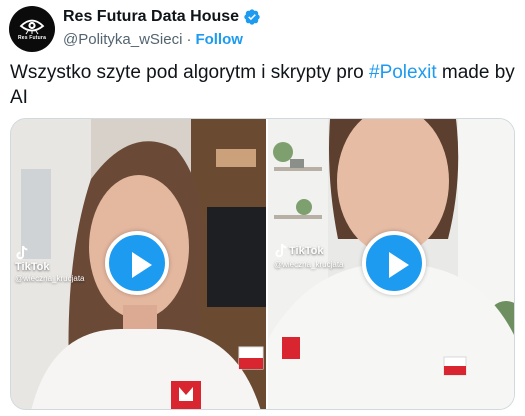  Describe the element at coordinates (122, 39) in the screenshot. I see `author-handle: @Polityka_wSieci` at that location.